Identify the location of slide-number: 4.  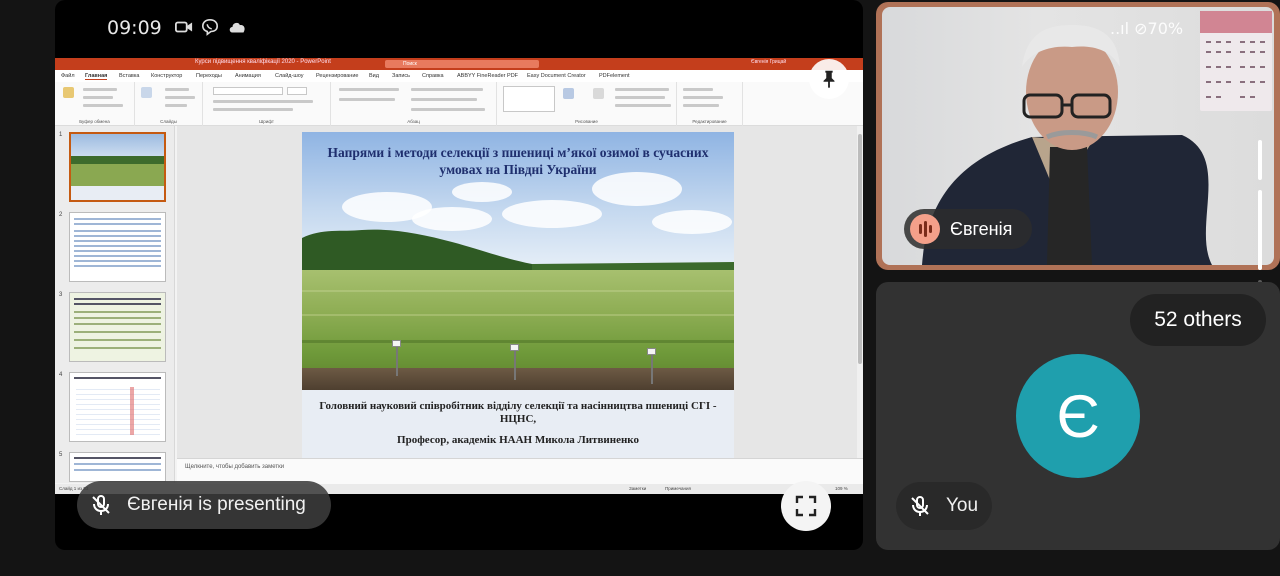
(61, 375).